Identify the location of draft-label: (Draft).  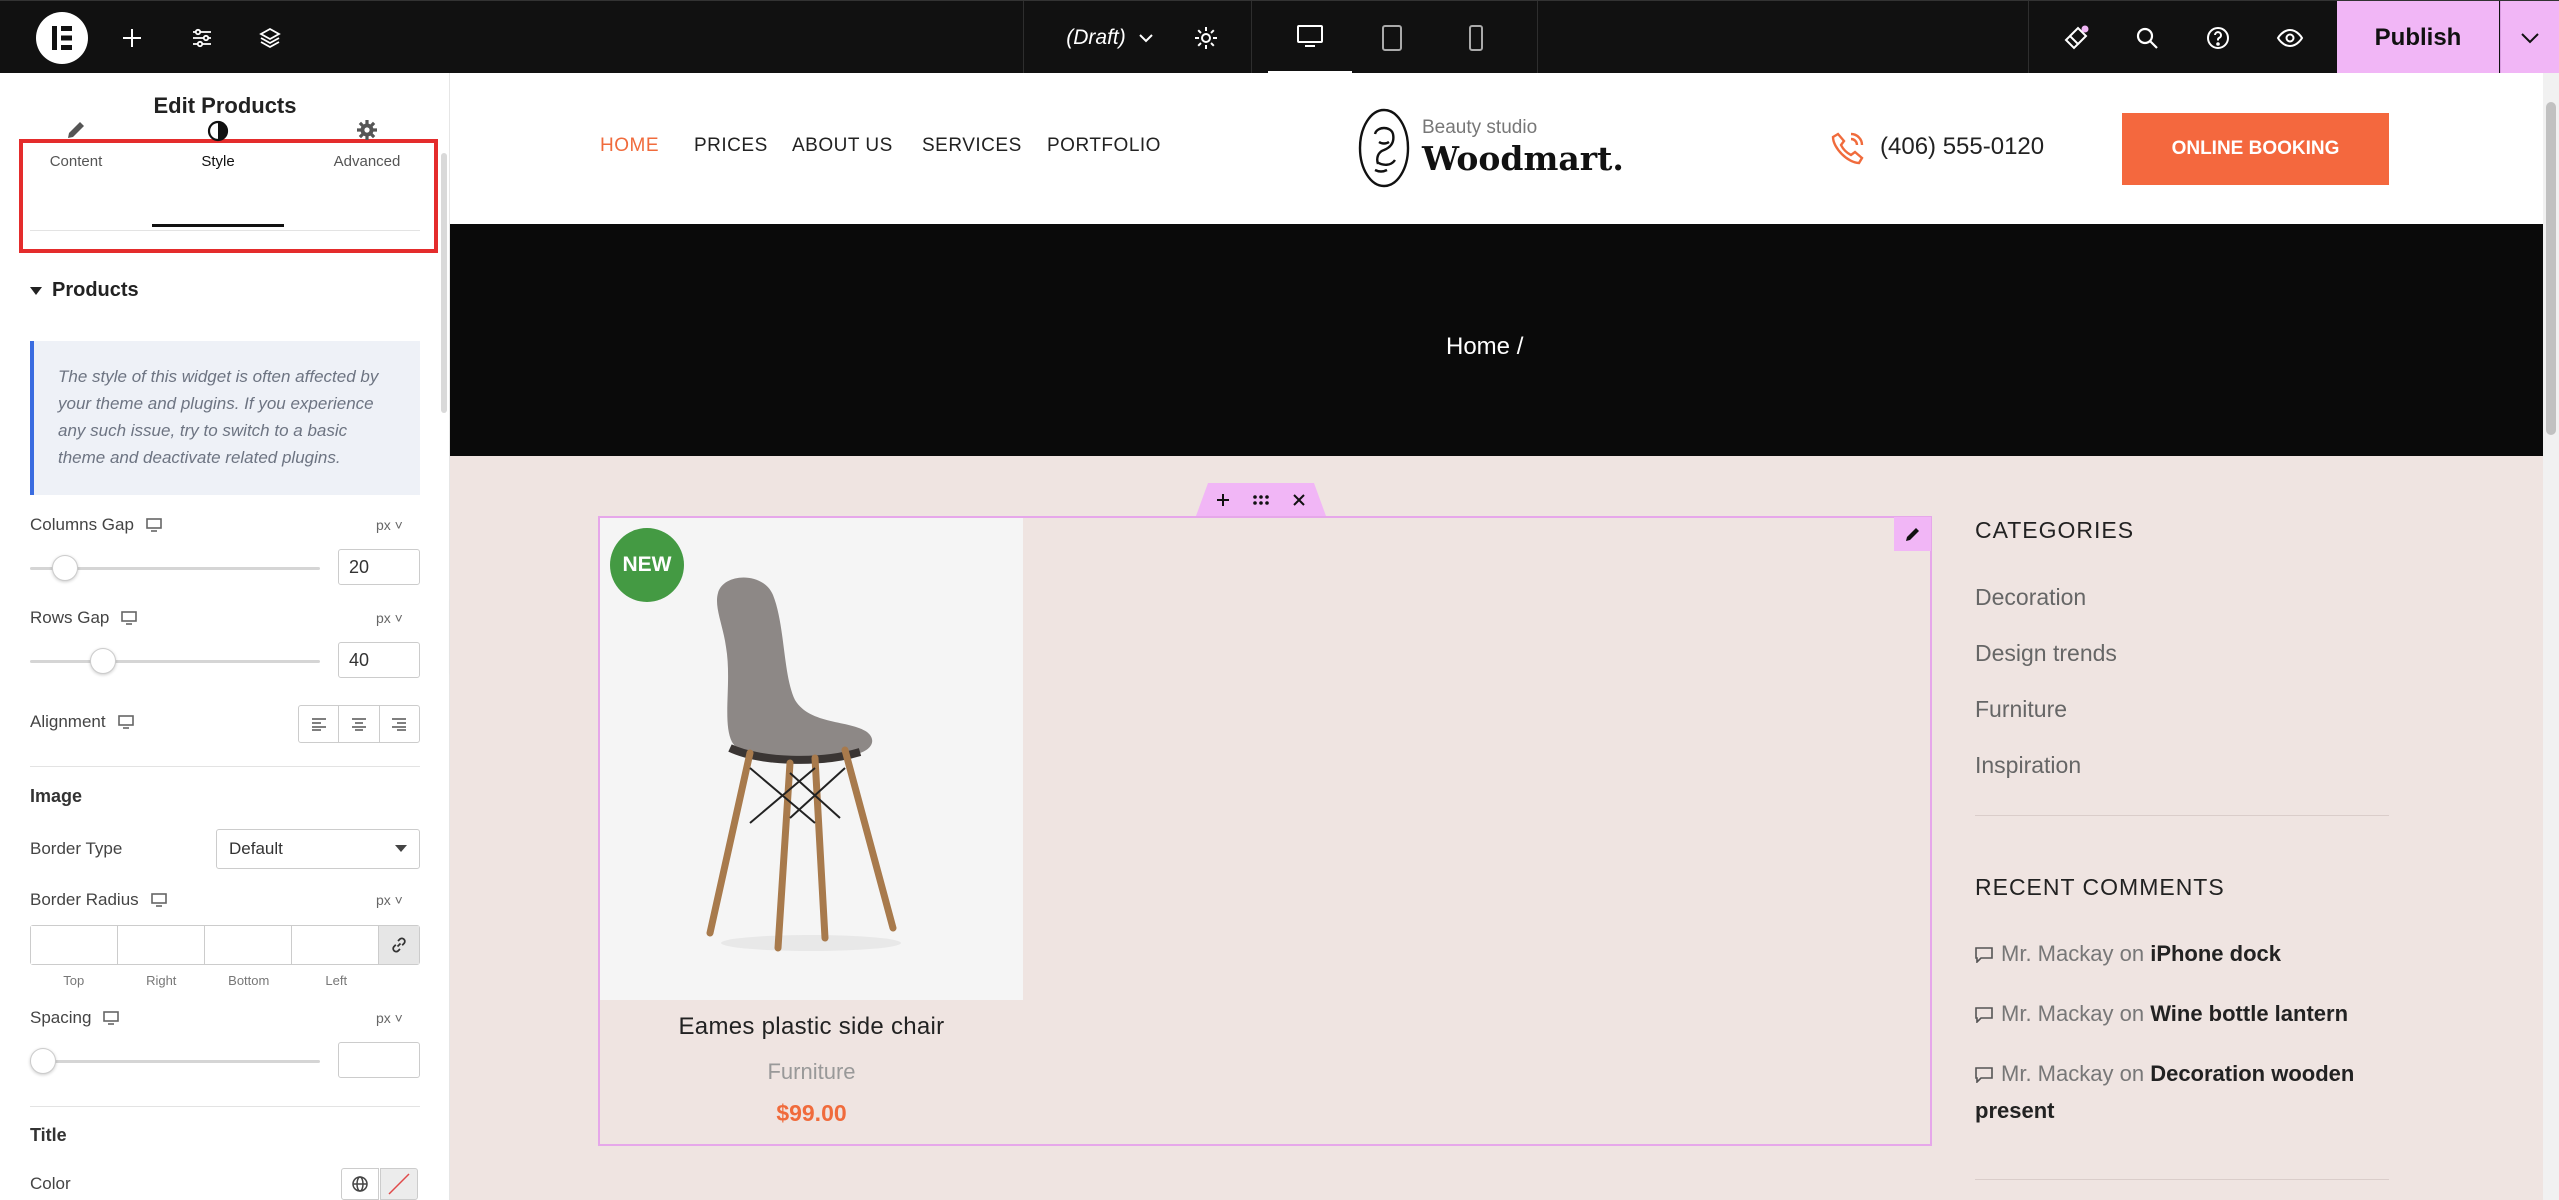
(1096, 37).